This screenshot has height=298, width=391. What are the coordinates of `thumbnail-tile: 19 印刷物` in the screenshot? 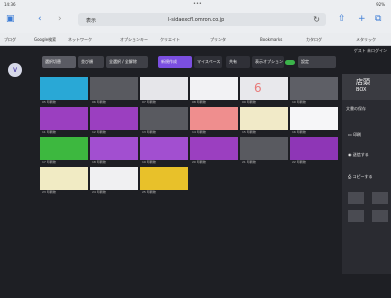 It's located at (164, 151).